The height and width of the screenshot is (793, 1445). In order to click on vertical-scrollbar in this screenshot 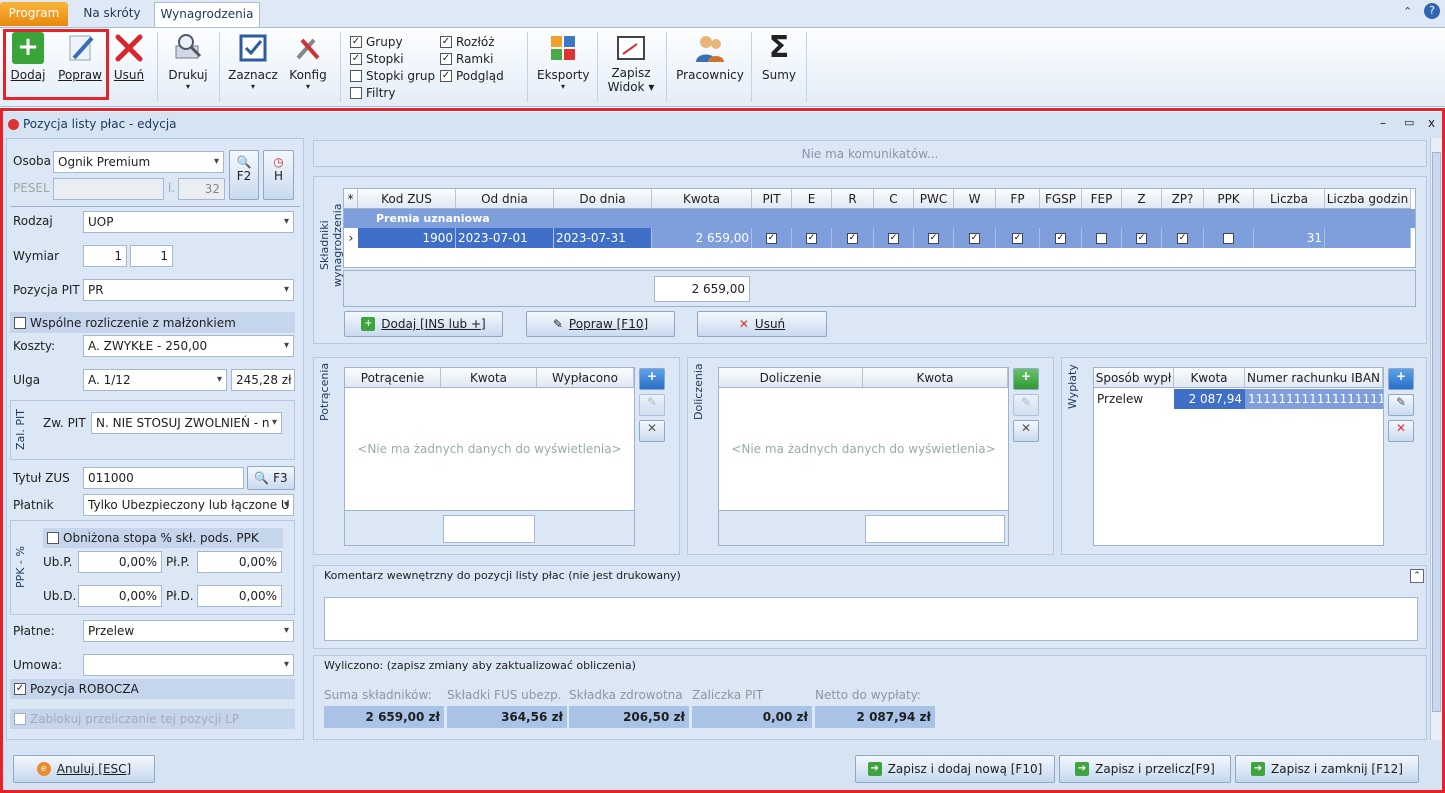, I will do `click(1436, 439)`.